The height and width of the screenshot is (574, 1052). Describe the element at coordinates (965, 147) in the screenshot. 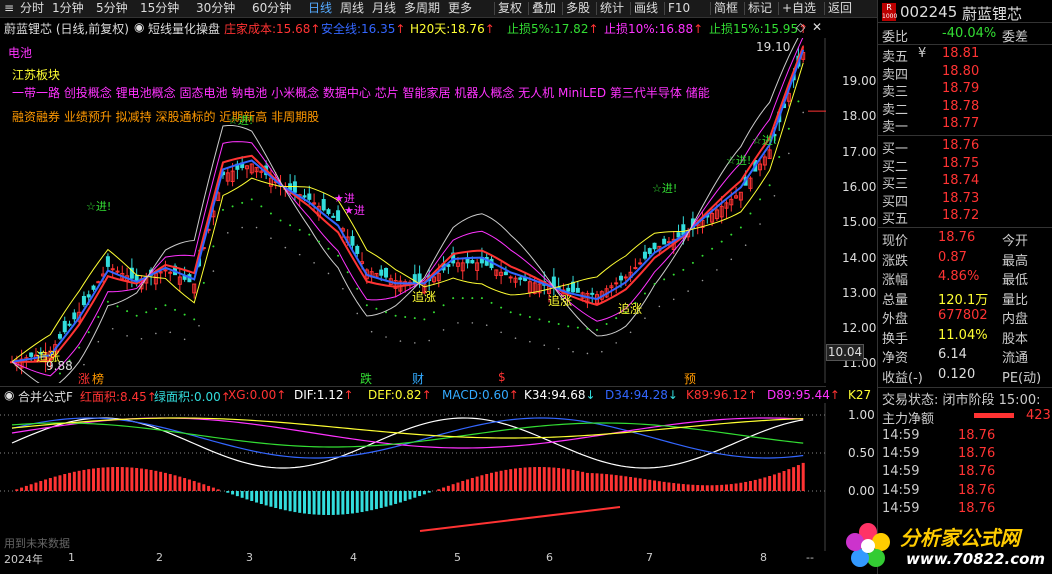

I see `buy-level-1: 买一 18.76` at that location.